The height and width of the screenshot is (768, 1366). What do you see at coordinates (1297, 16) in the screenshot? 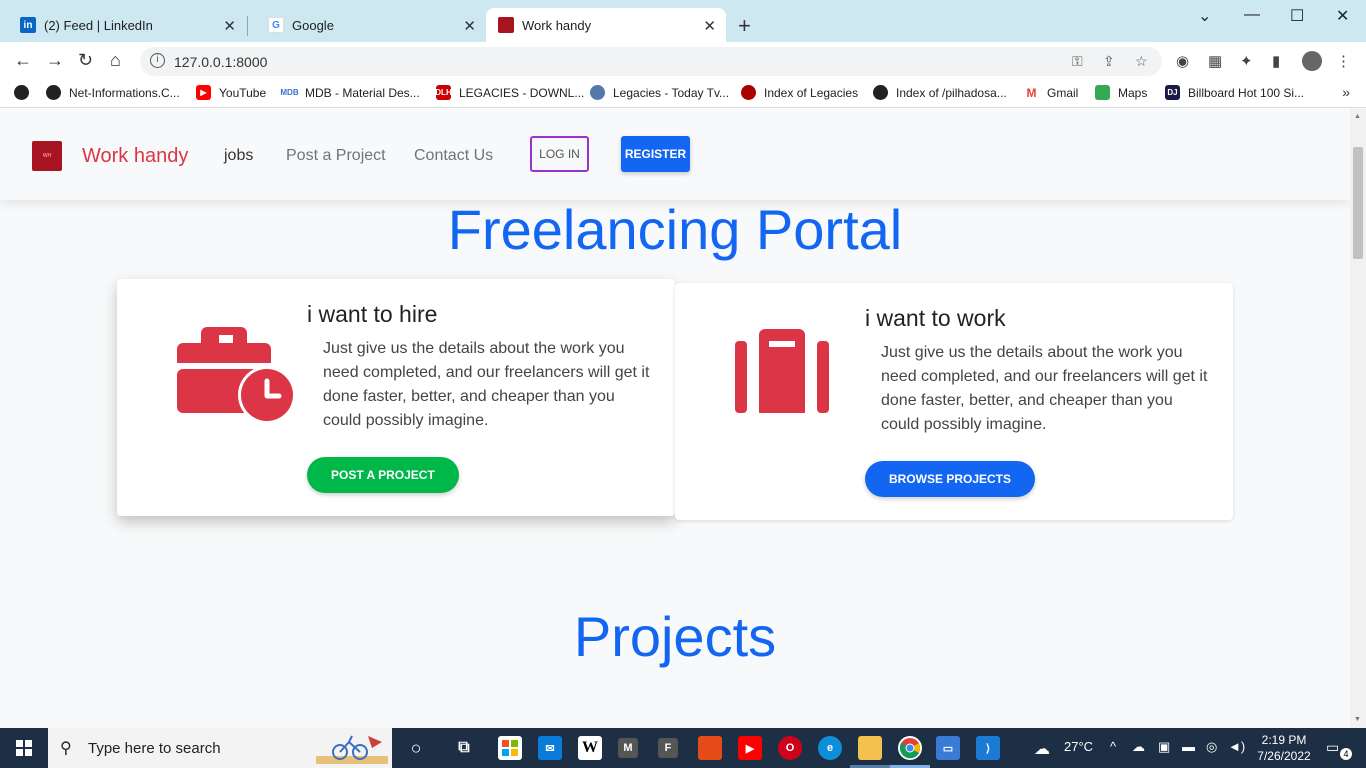
I see `maximize-icon: ☐` at bounding box center [1297, 16].